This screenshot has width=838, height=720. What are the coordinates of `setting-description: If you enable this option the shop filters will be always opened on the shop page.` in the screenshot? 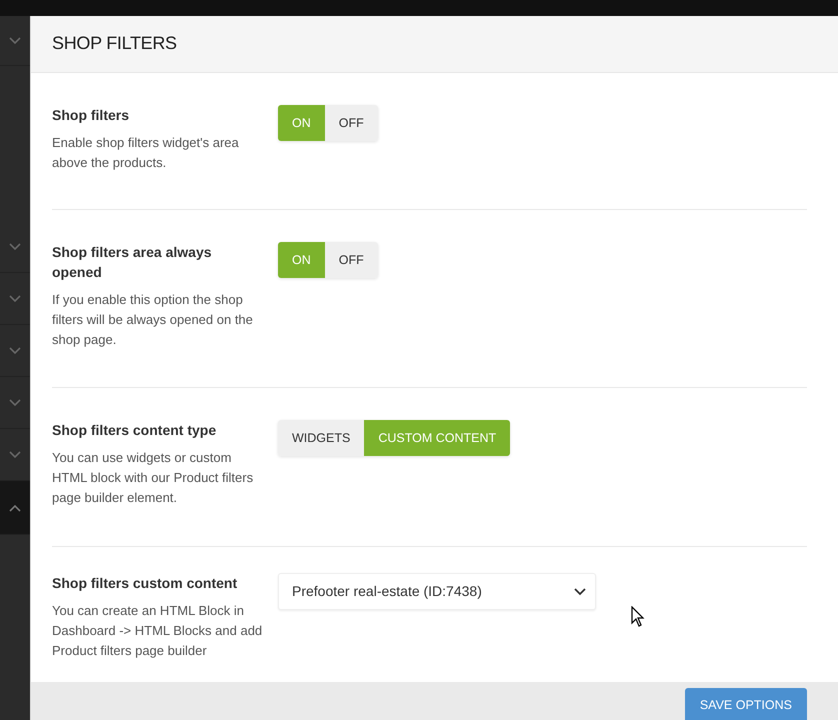 It's located at (153, 320).